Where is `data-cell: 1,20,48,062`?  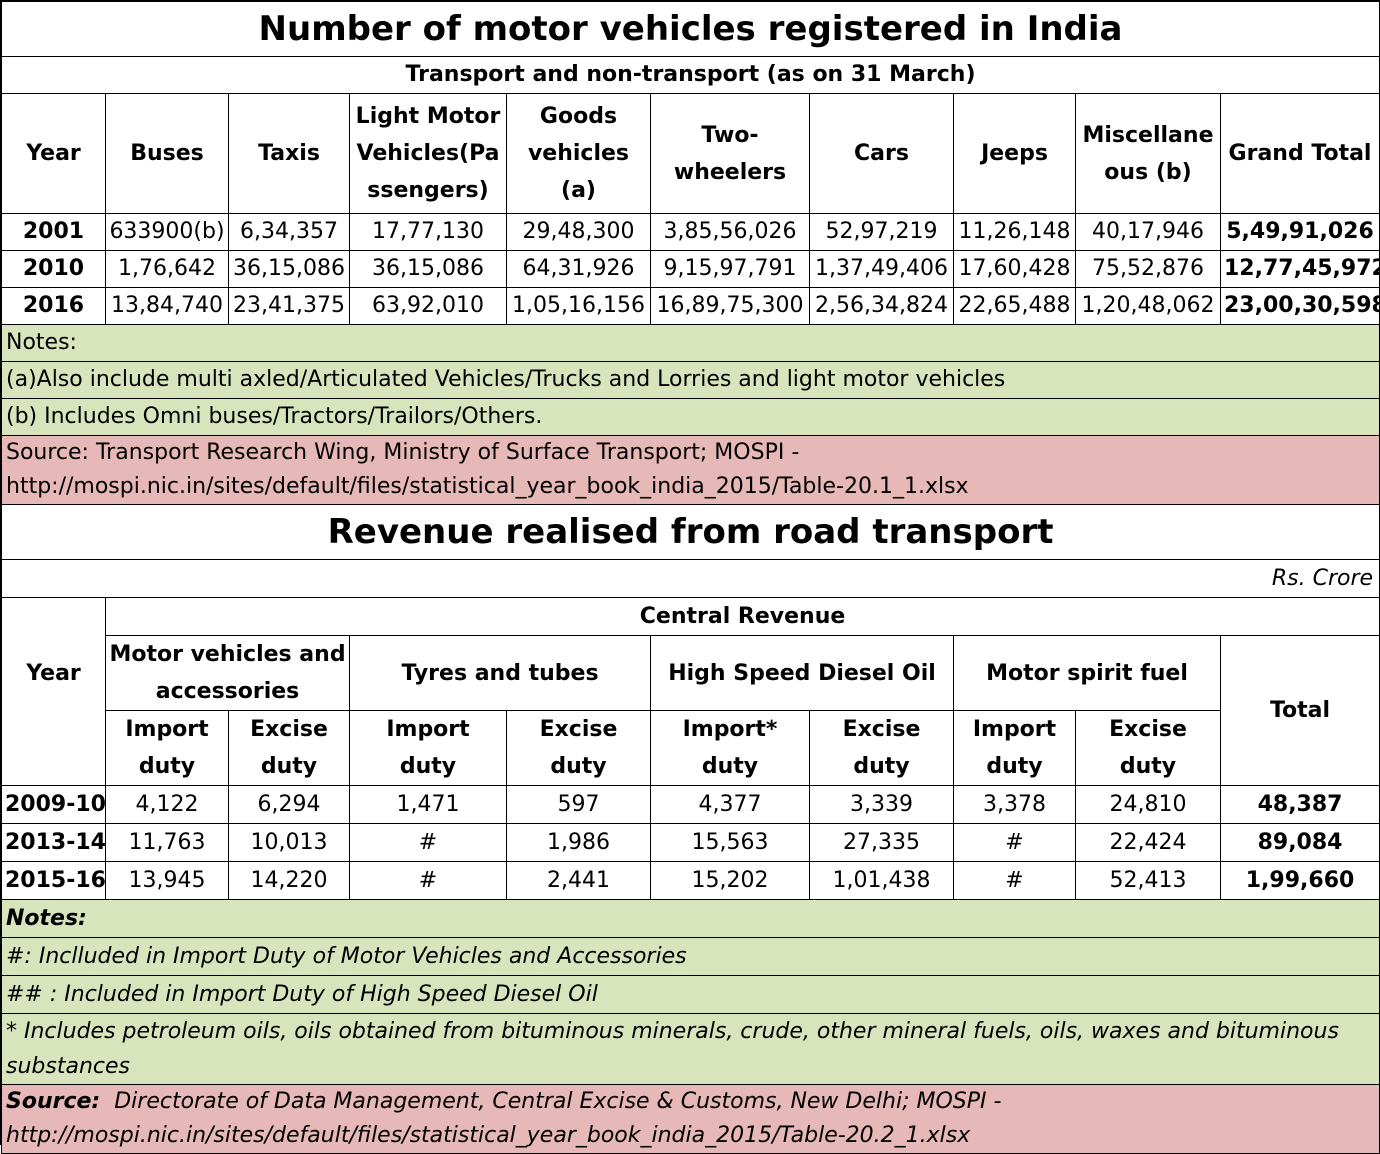
data-cell: 1,20,48,062 is located at coordinates (1148, 306).